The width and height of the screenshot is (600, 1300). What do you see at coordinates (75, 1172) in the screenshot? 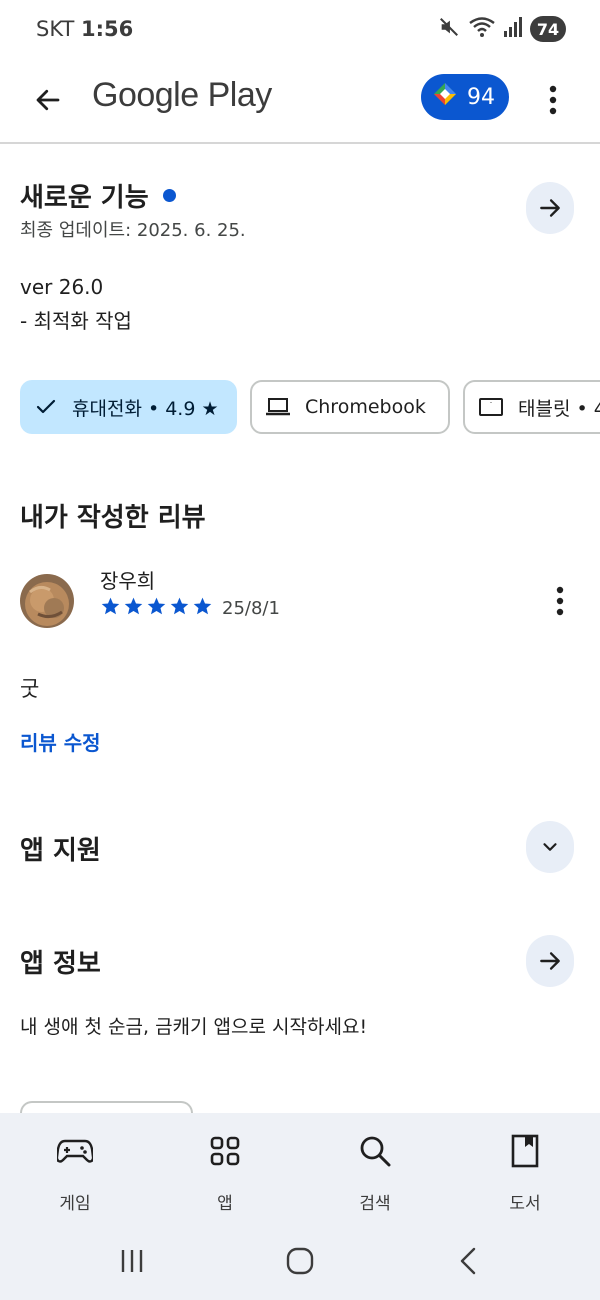
I see `nav-games: 게임` at bounding box center [75, 1172].